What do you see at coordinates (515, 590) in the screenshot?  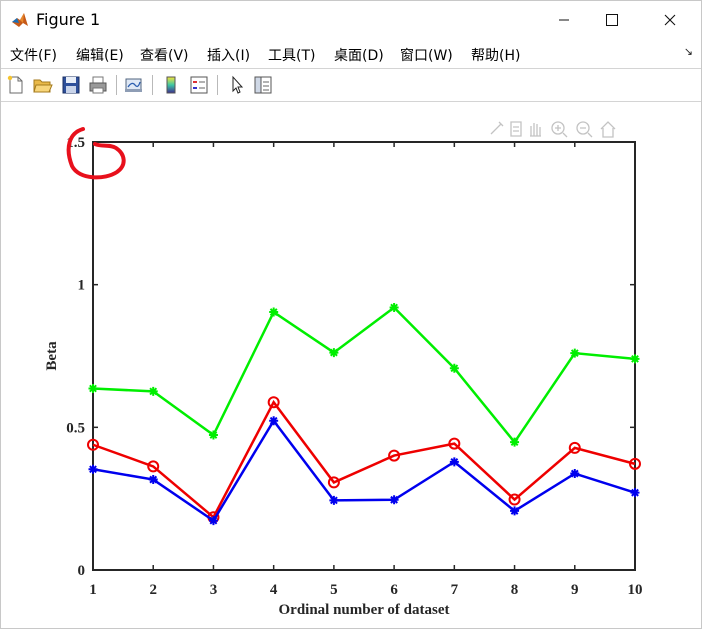 I see `x-tick-label: 8` at bounding box center [515, 590].